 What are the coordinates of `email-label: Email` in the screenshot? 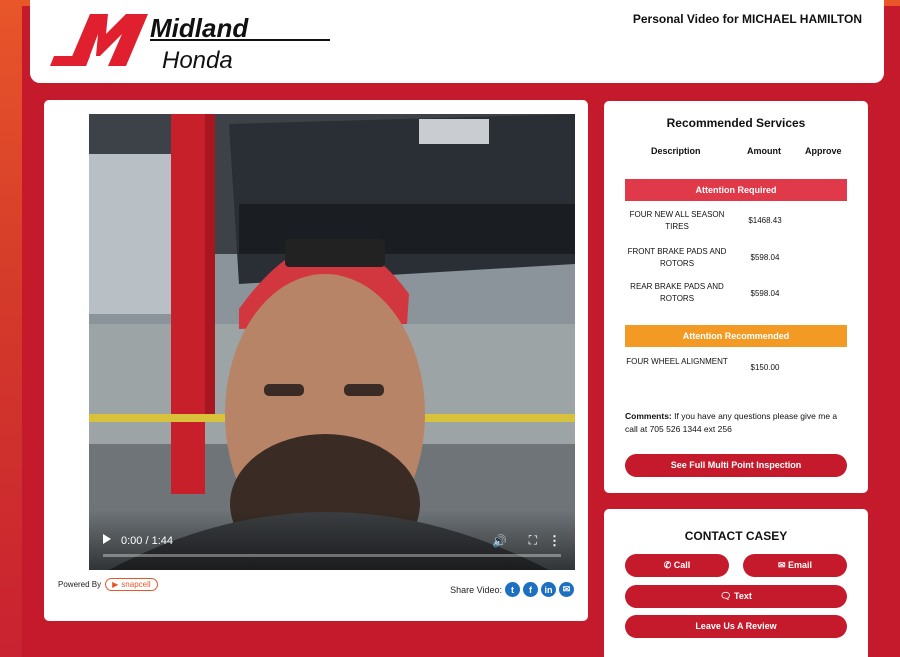 It's located at (800, 565).